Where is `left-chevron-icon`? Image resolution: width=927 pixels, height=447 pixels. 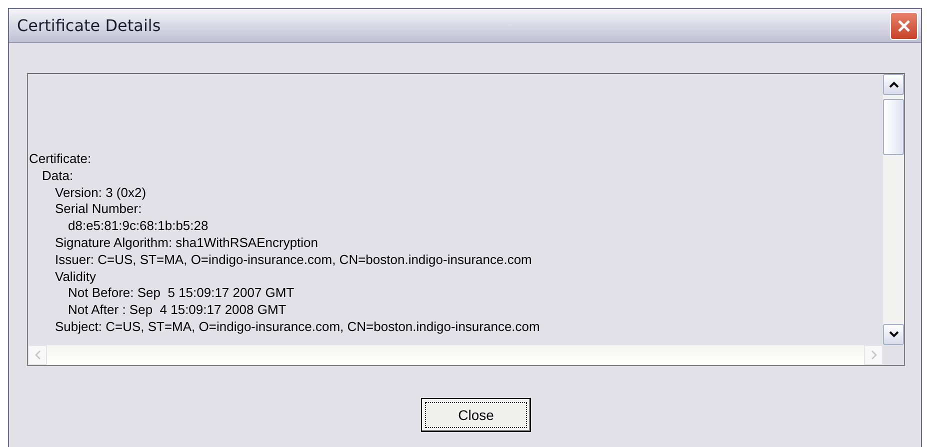 left-chevron-icon is located at coordinates (37, 355).